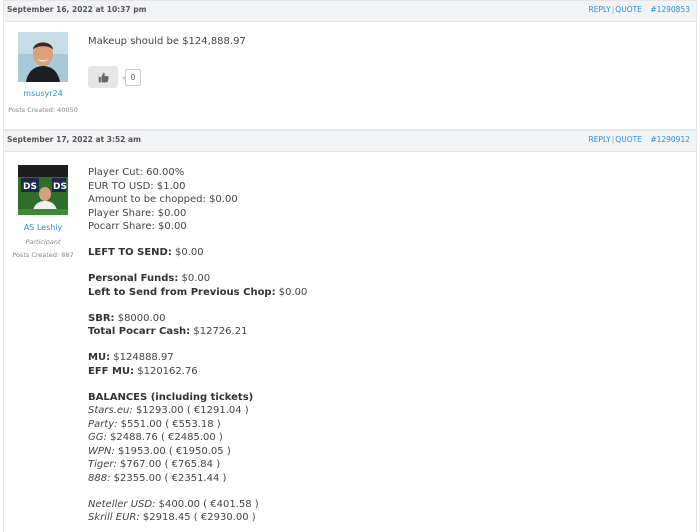 The width and height of the screenshot is (700, 532). Describe the element at coordinates (187, 252) in the screenshot. I see `left-to-send-value: $0.00` at that location.